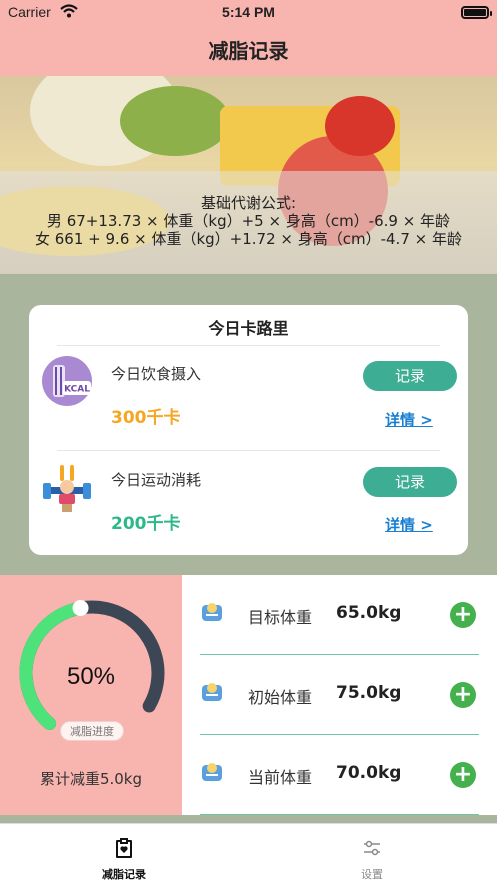 The width and height of the screenshot is (497, 883). I want to click on burn-record-button: 记录, so click(410, 482).